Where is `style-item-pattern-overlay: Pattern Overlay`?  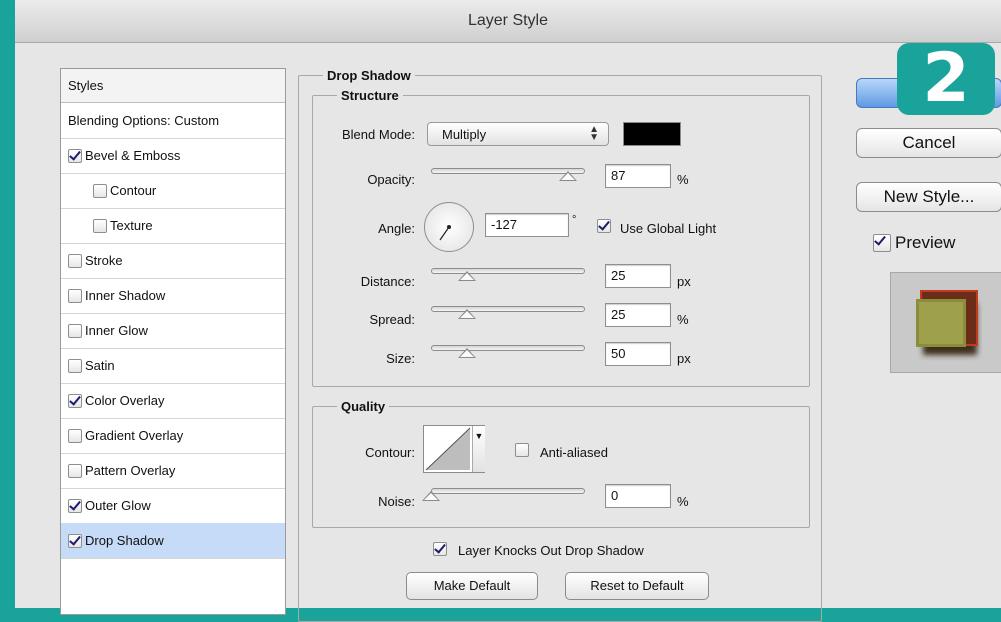
style-item-pattern-overlay: Pattern Overlay is located at coordinates (173, 471).